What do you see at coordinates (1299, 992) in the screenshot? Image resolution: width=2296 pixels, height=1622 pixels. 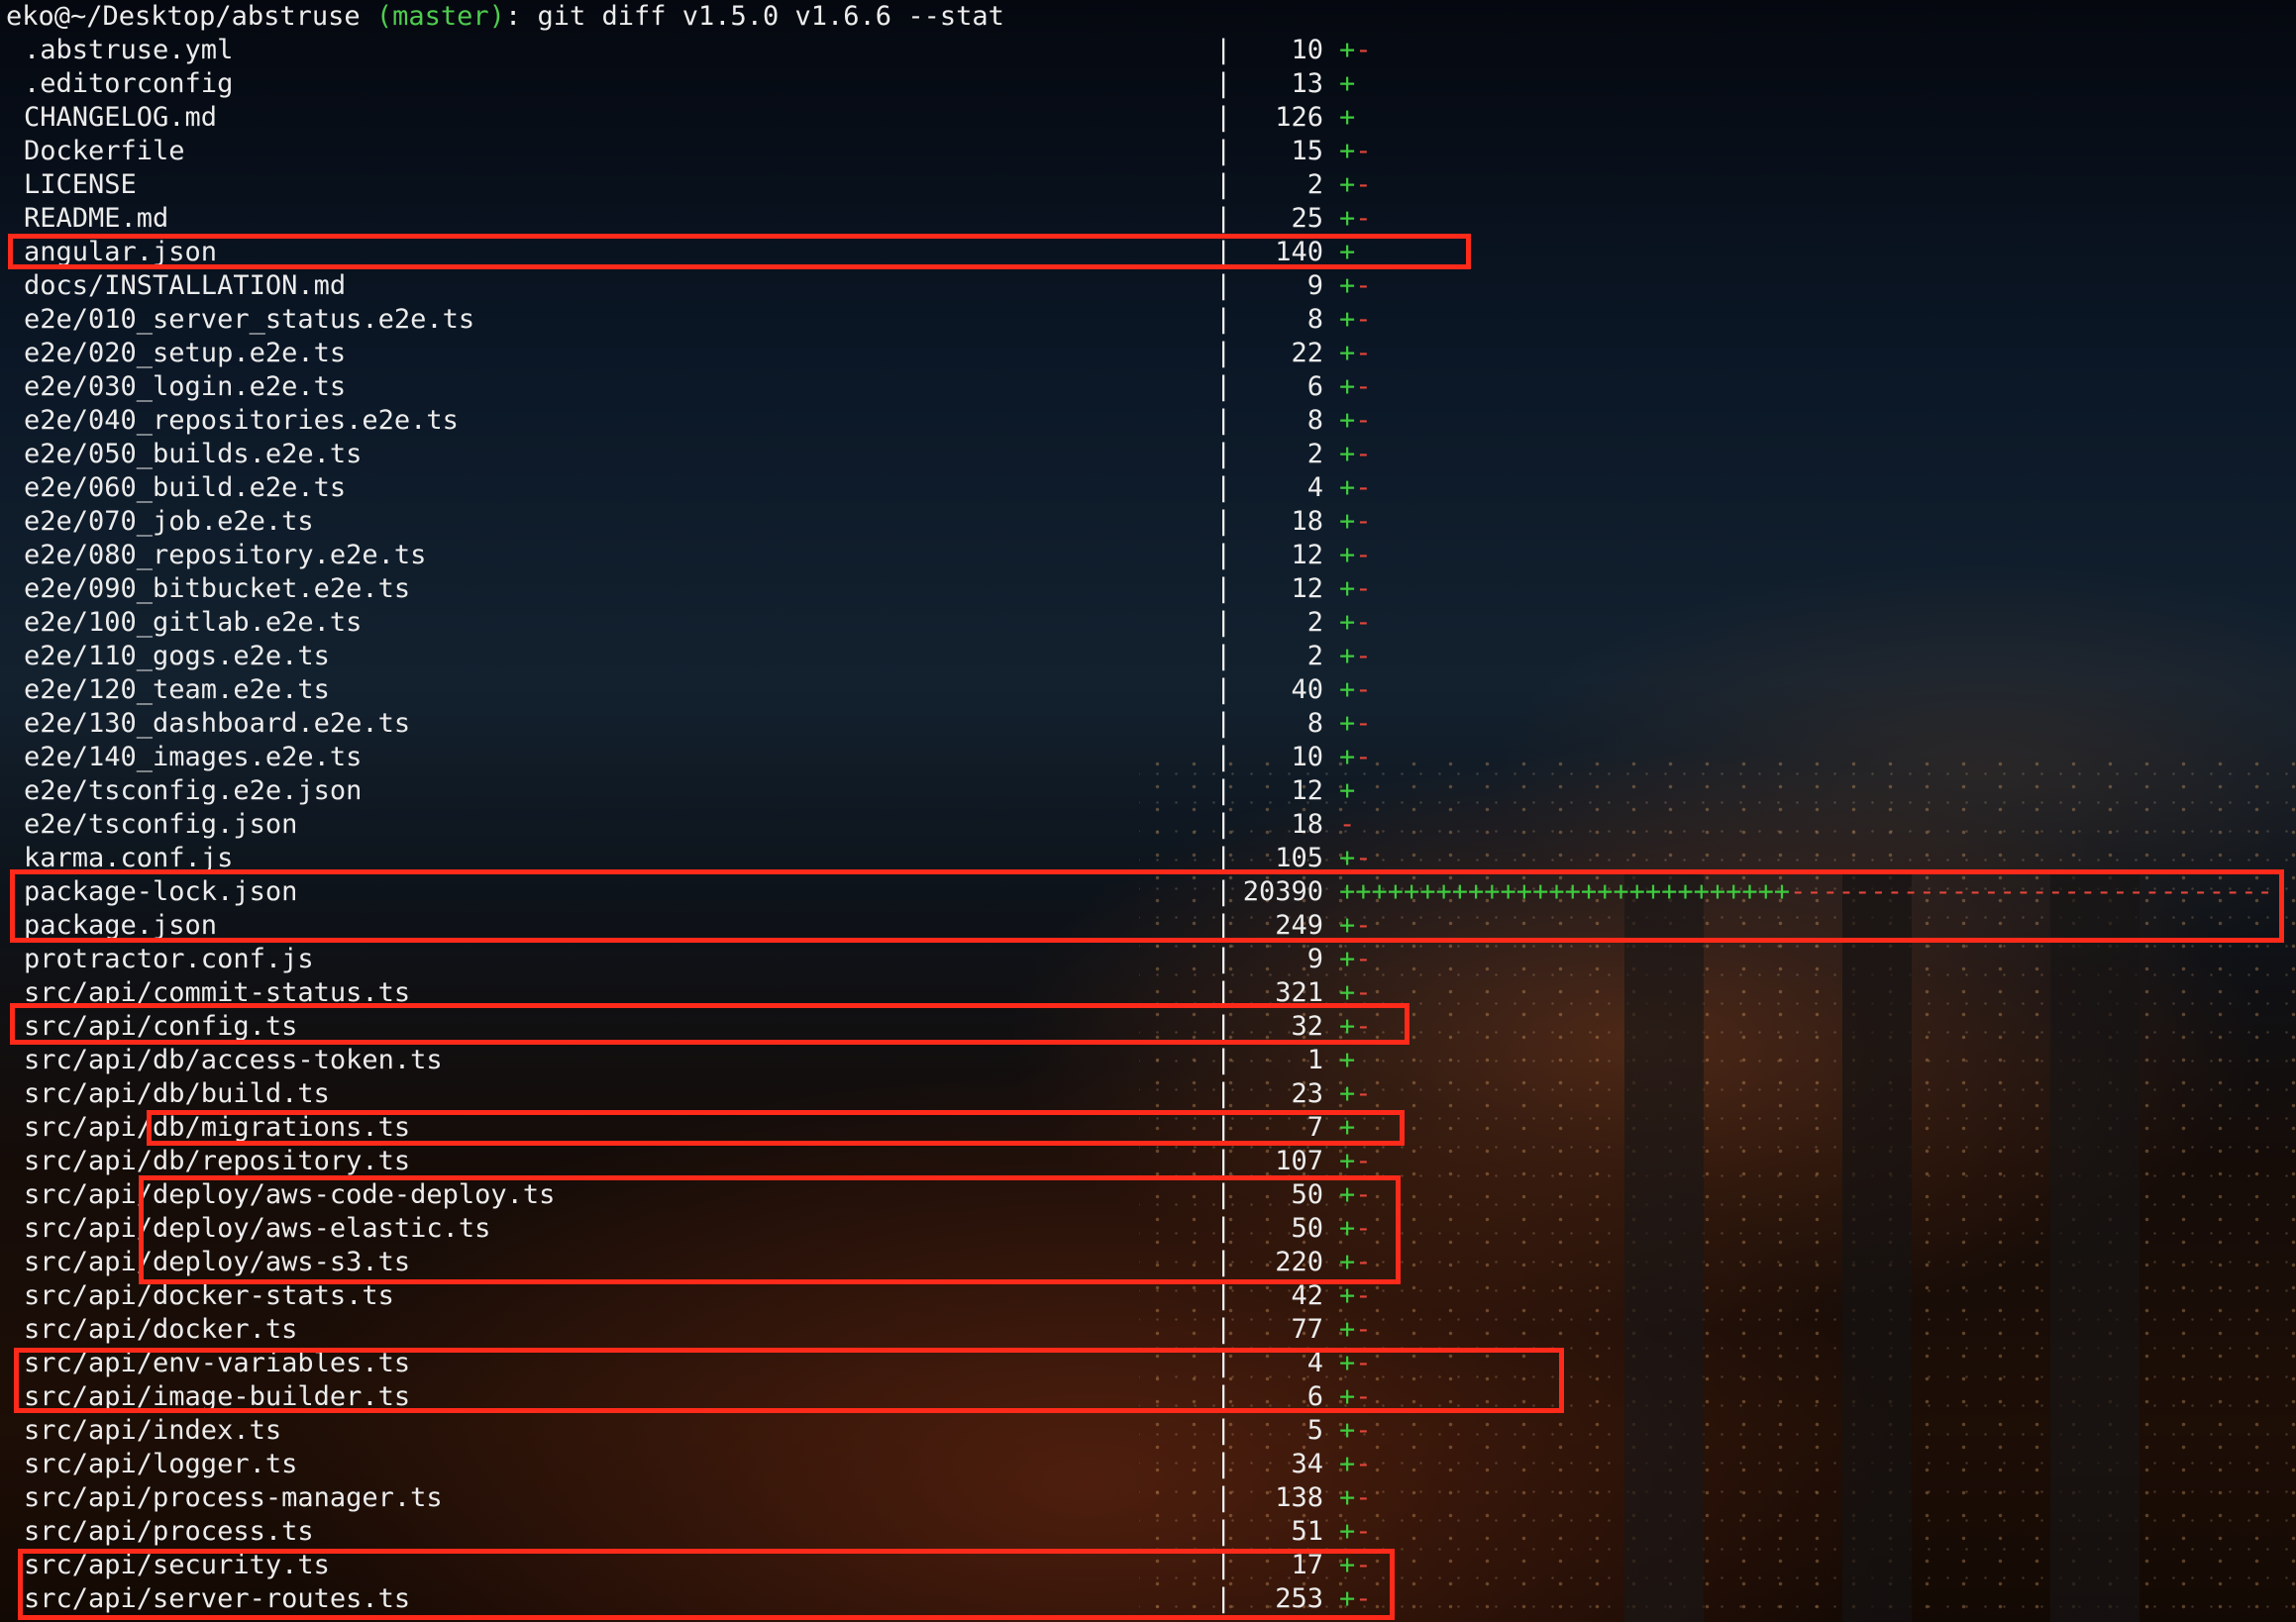 I see `change-count: 321` at bounding box center [1299, 992].